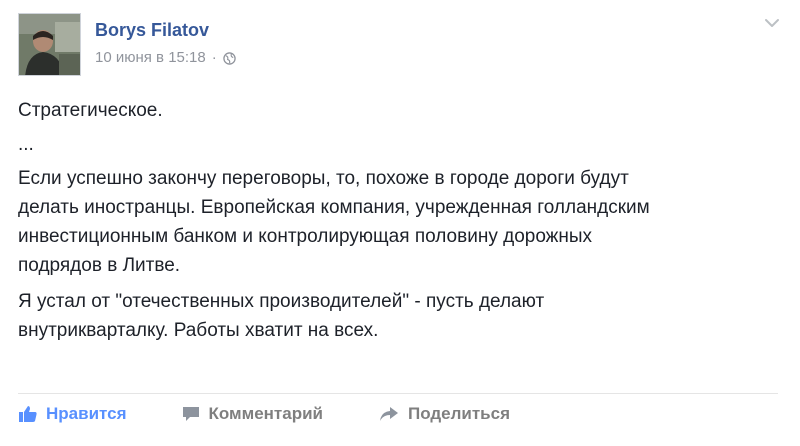 This screenshot has width=800, height=446. I want to click on post-date: 10 июня в 15:18, so click(150, 58).